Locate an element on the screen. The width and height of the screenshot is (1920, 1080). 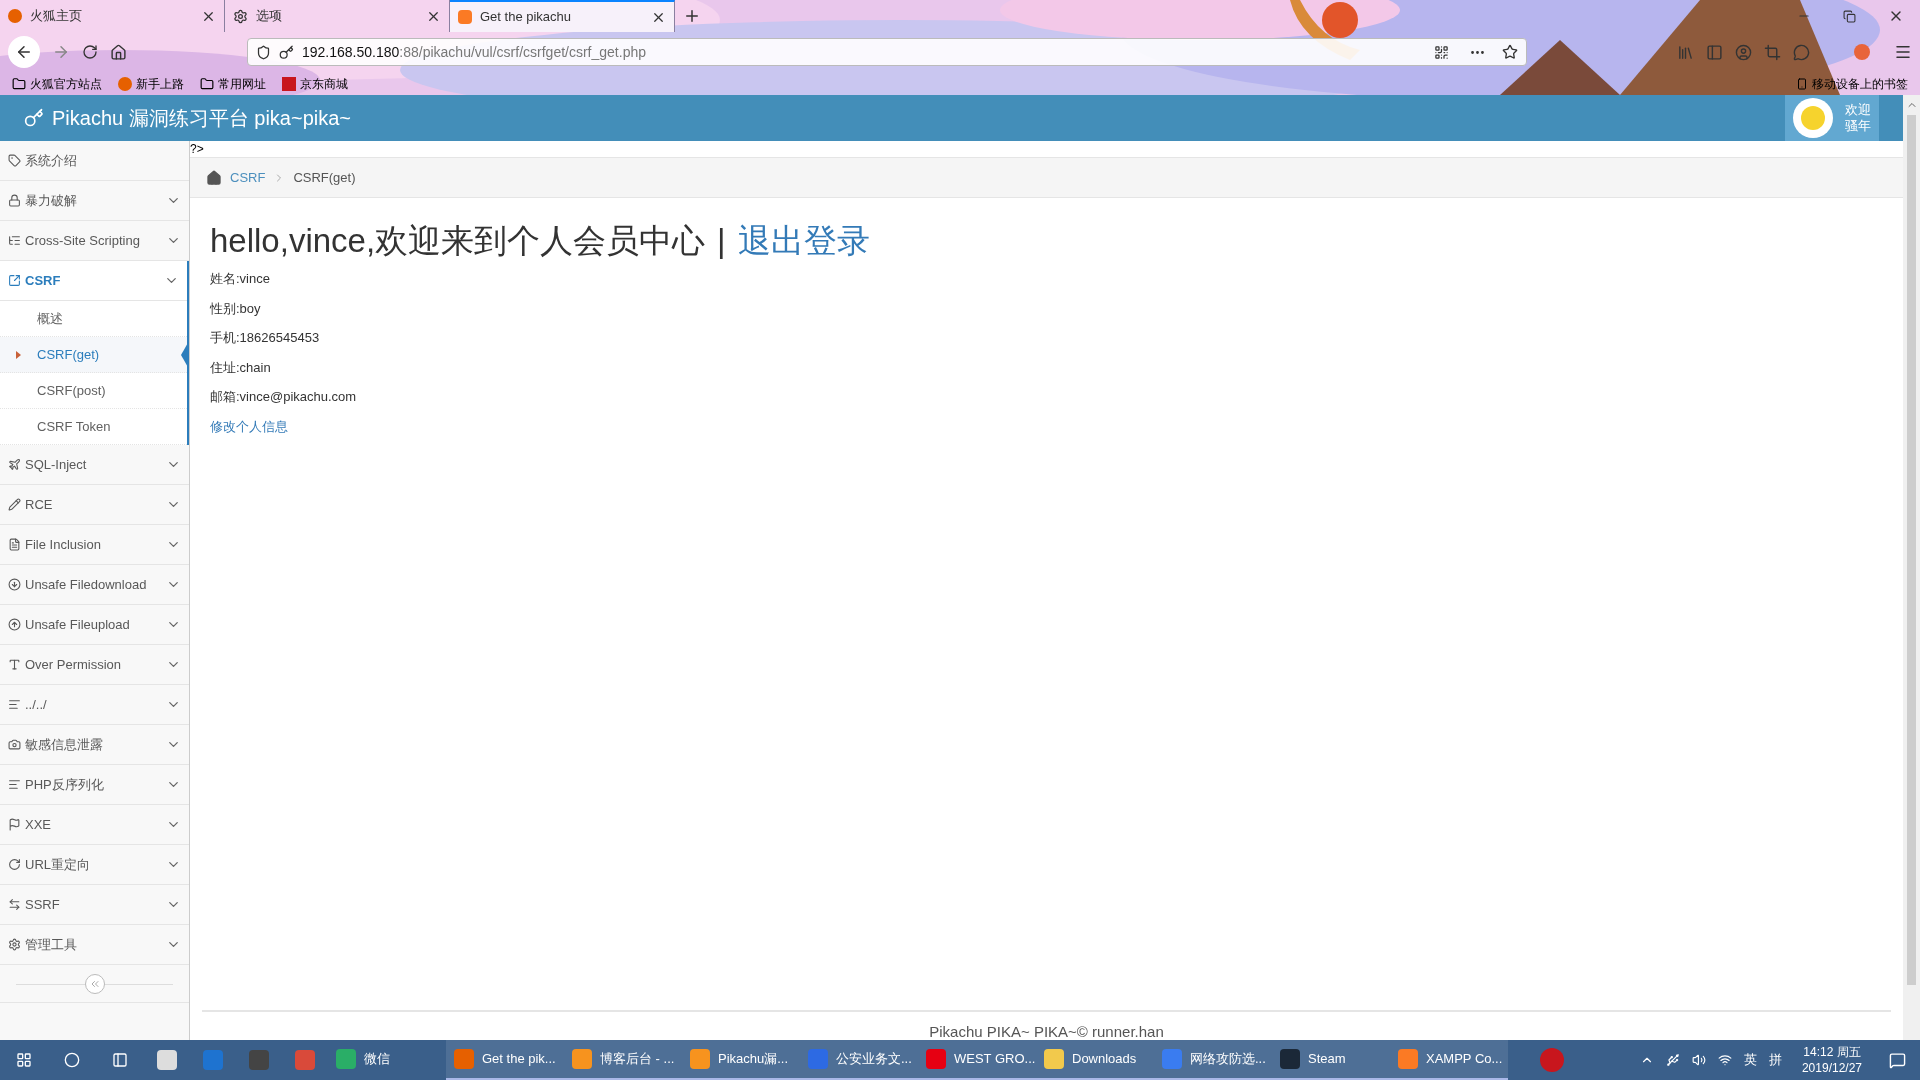
browser-tab: 火狐主页 is located at coordinates (112, 16).